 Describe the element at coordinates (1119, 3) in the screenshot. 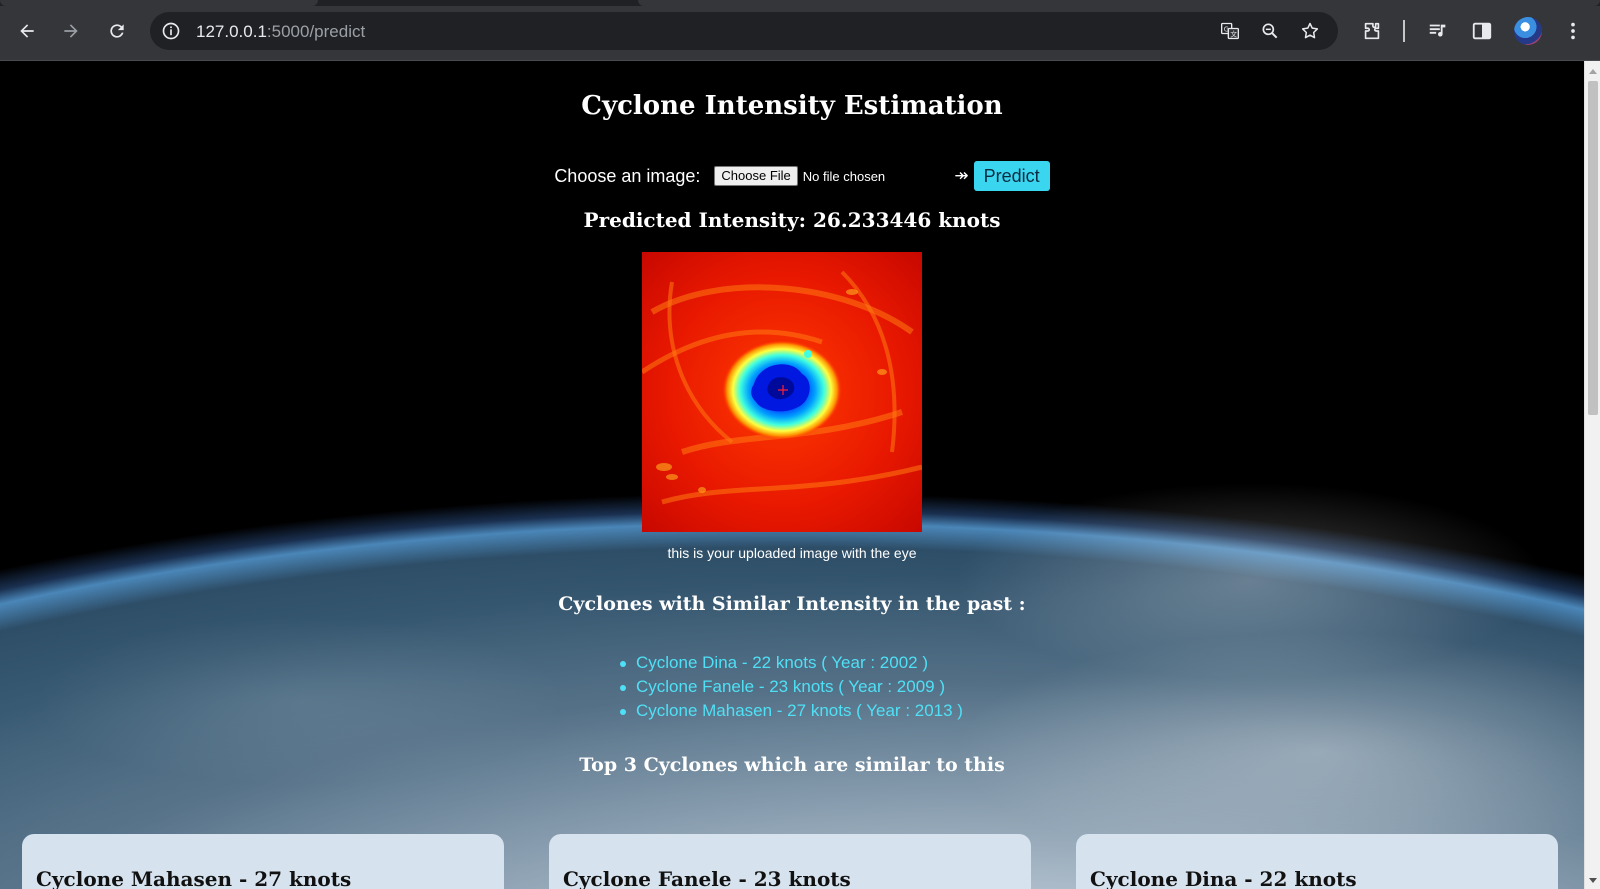

I see `tab-active` at that location.